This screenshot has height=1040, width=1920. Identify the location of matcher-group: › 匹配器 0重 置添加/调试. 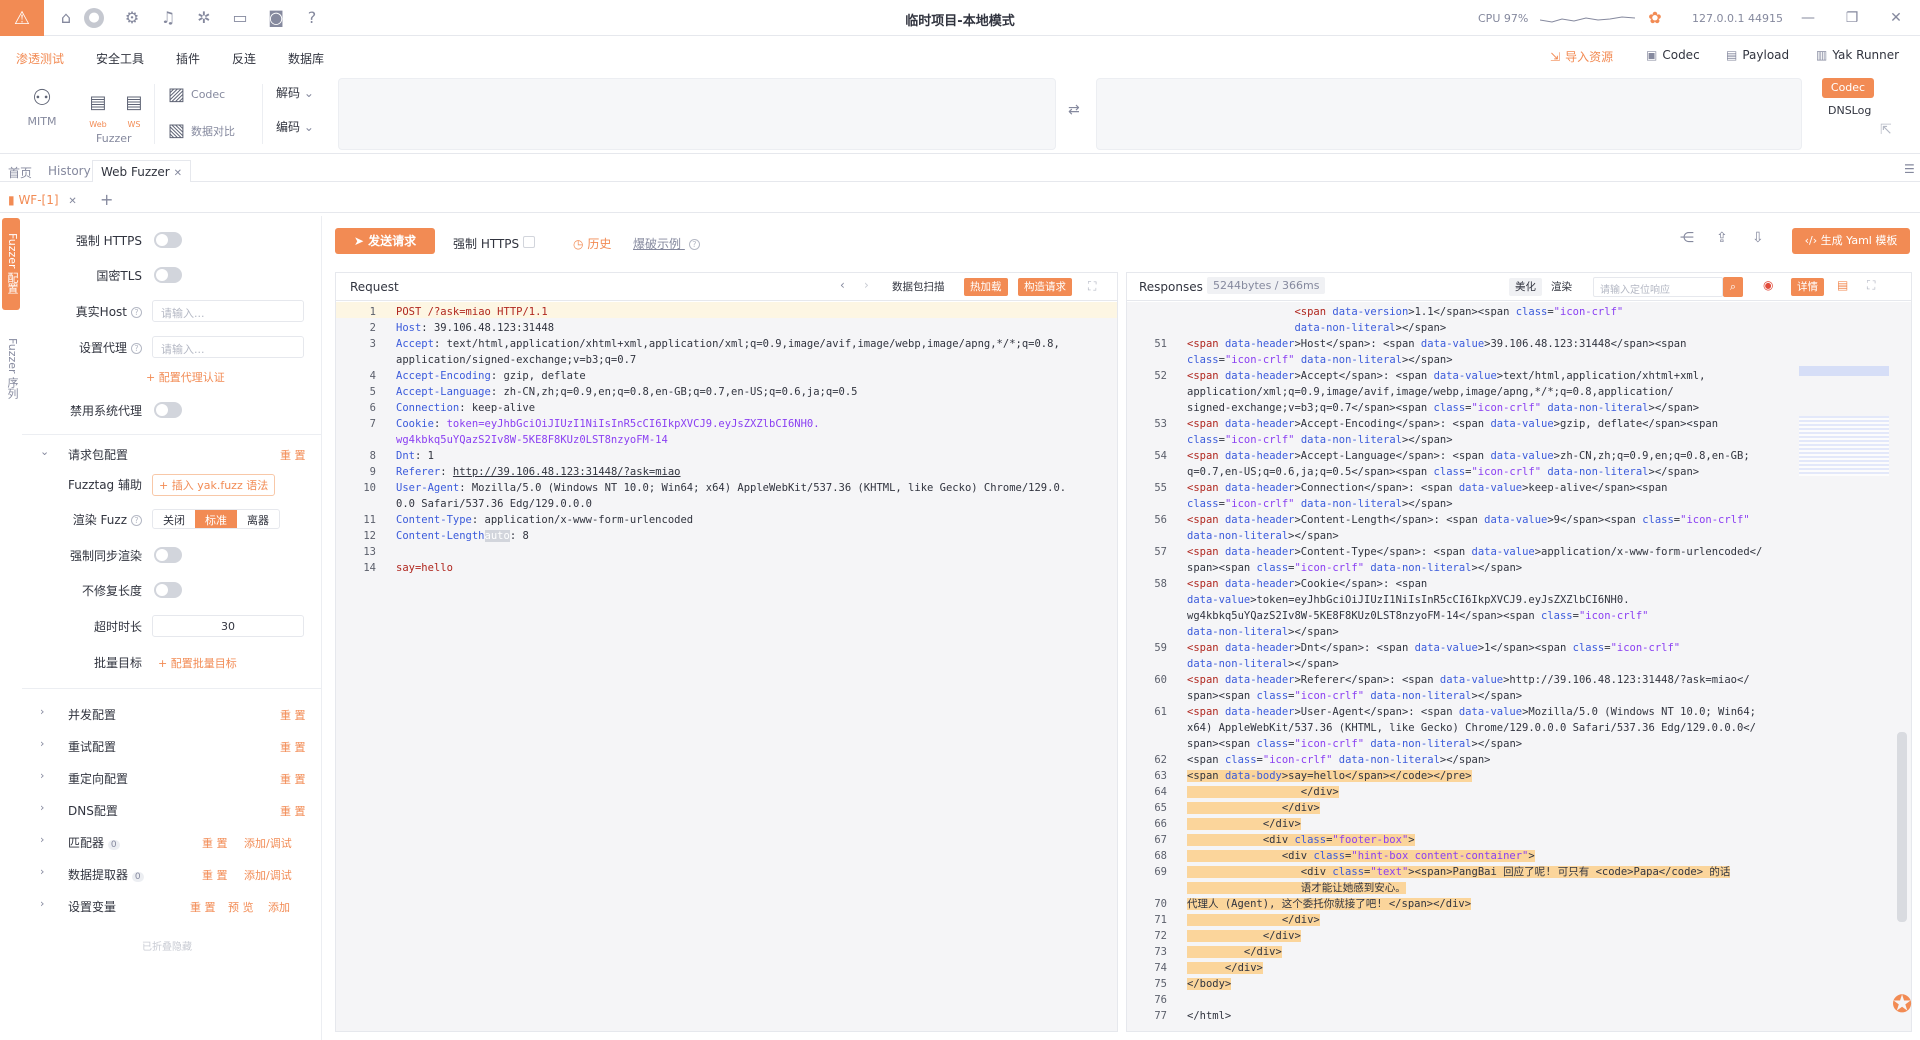
(172, 841).